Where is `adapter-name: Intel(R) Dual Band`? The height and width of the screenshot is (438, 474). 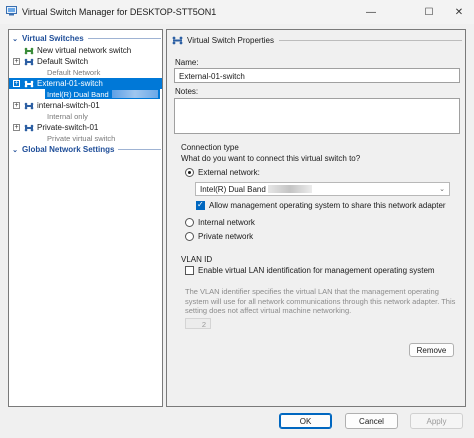 adapter-name: Intel(R) Dual Band is located at coordinates (78, 94).